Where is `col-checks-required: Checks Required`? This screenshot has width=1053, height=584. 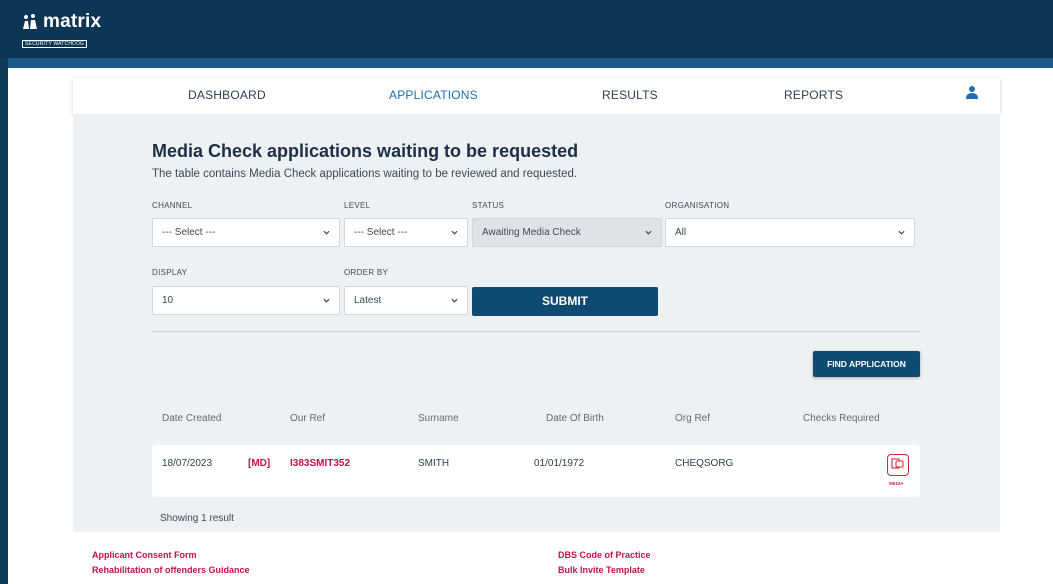 col-checks-required: Checks Required is located at coordinates (841, 418).